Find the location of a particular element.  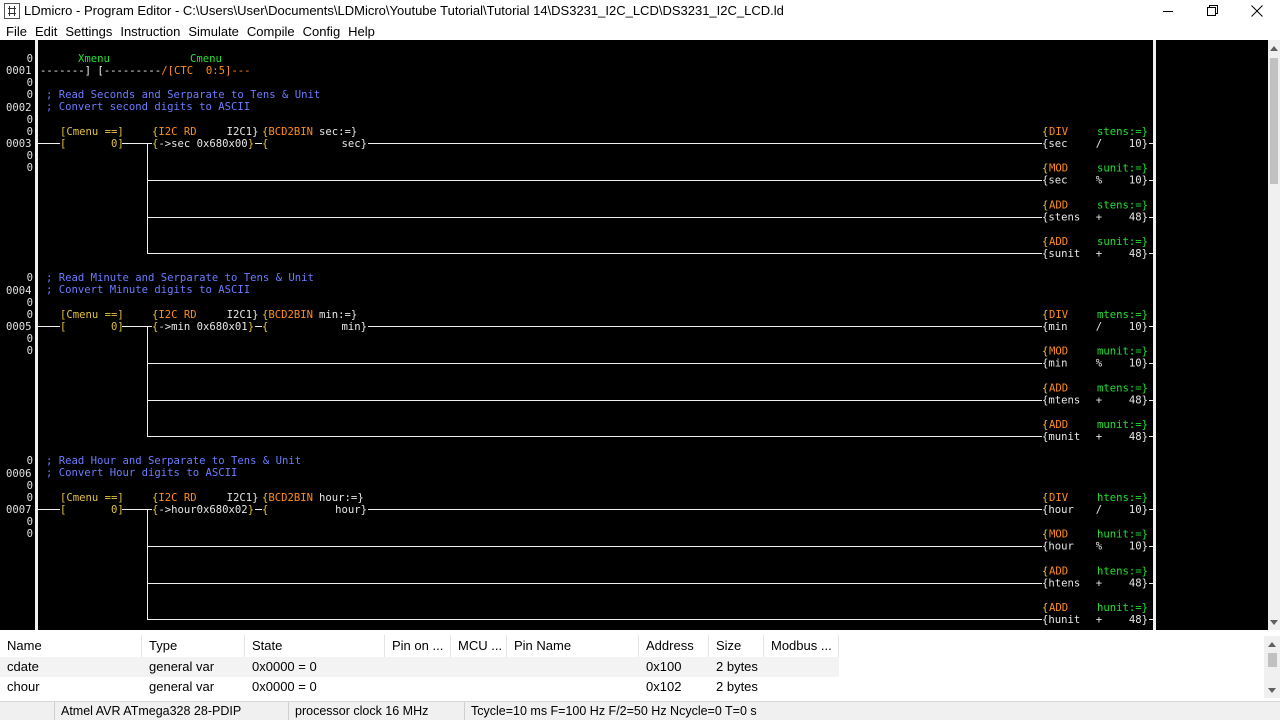

col-type: Type is located at coordinates (193, 646).